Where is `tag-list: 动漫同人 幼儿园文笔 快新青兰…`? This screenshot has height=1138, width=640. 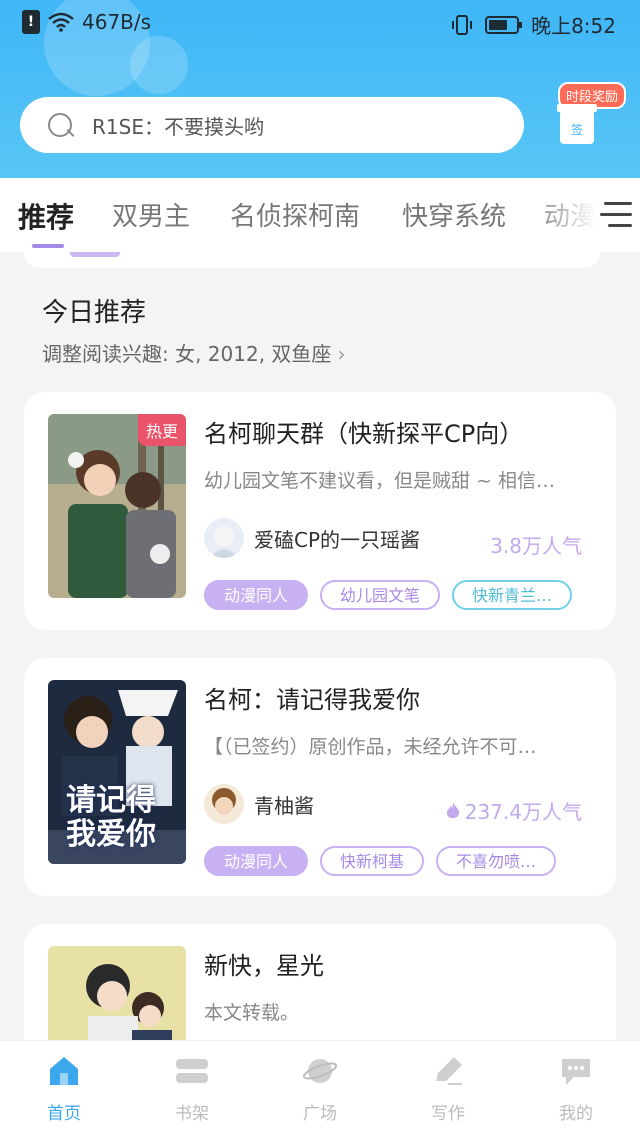
tag-list: 动漫同人 幼儿园文笔 快新青兰… is located at coordinates (388, 595).